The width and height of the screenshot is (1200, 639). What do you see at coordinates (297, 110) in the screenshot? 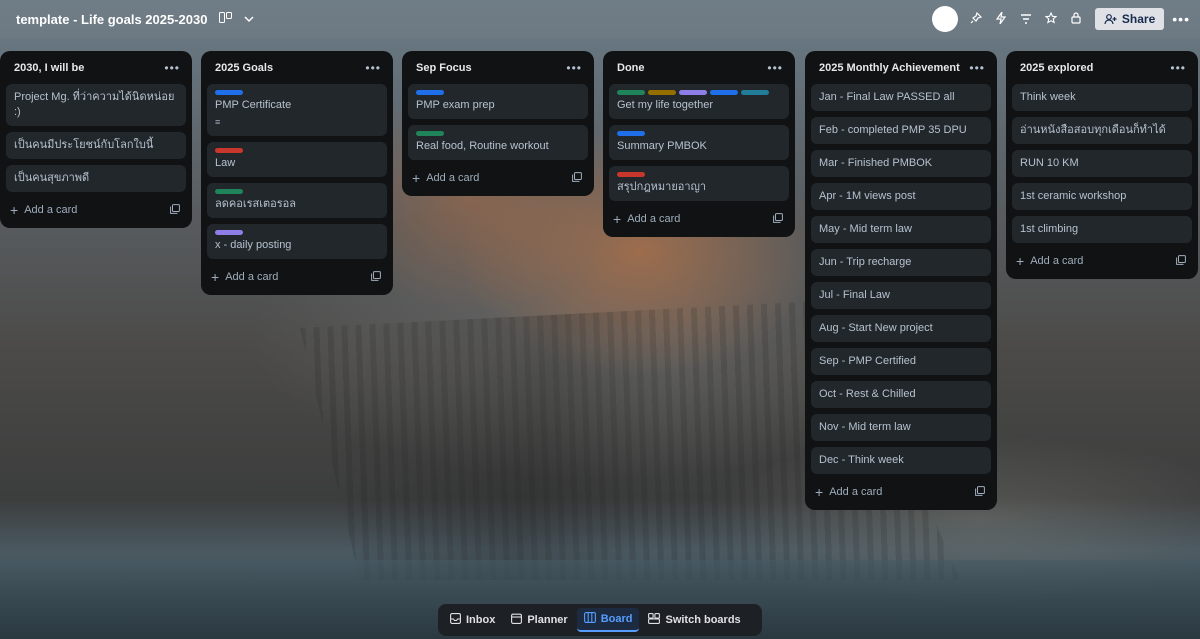
I see `card: PMP Certificate ≡` at bounding box center [297, 110].